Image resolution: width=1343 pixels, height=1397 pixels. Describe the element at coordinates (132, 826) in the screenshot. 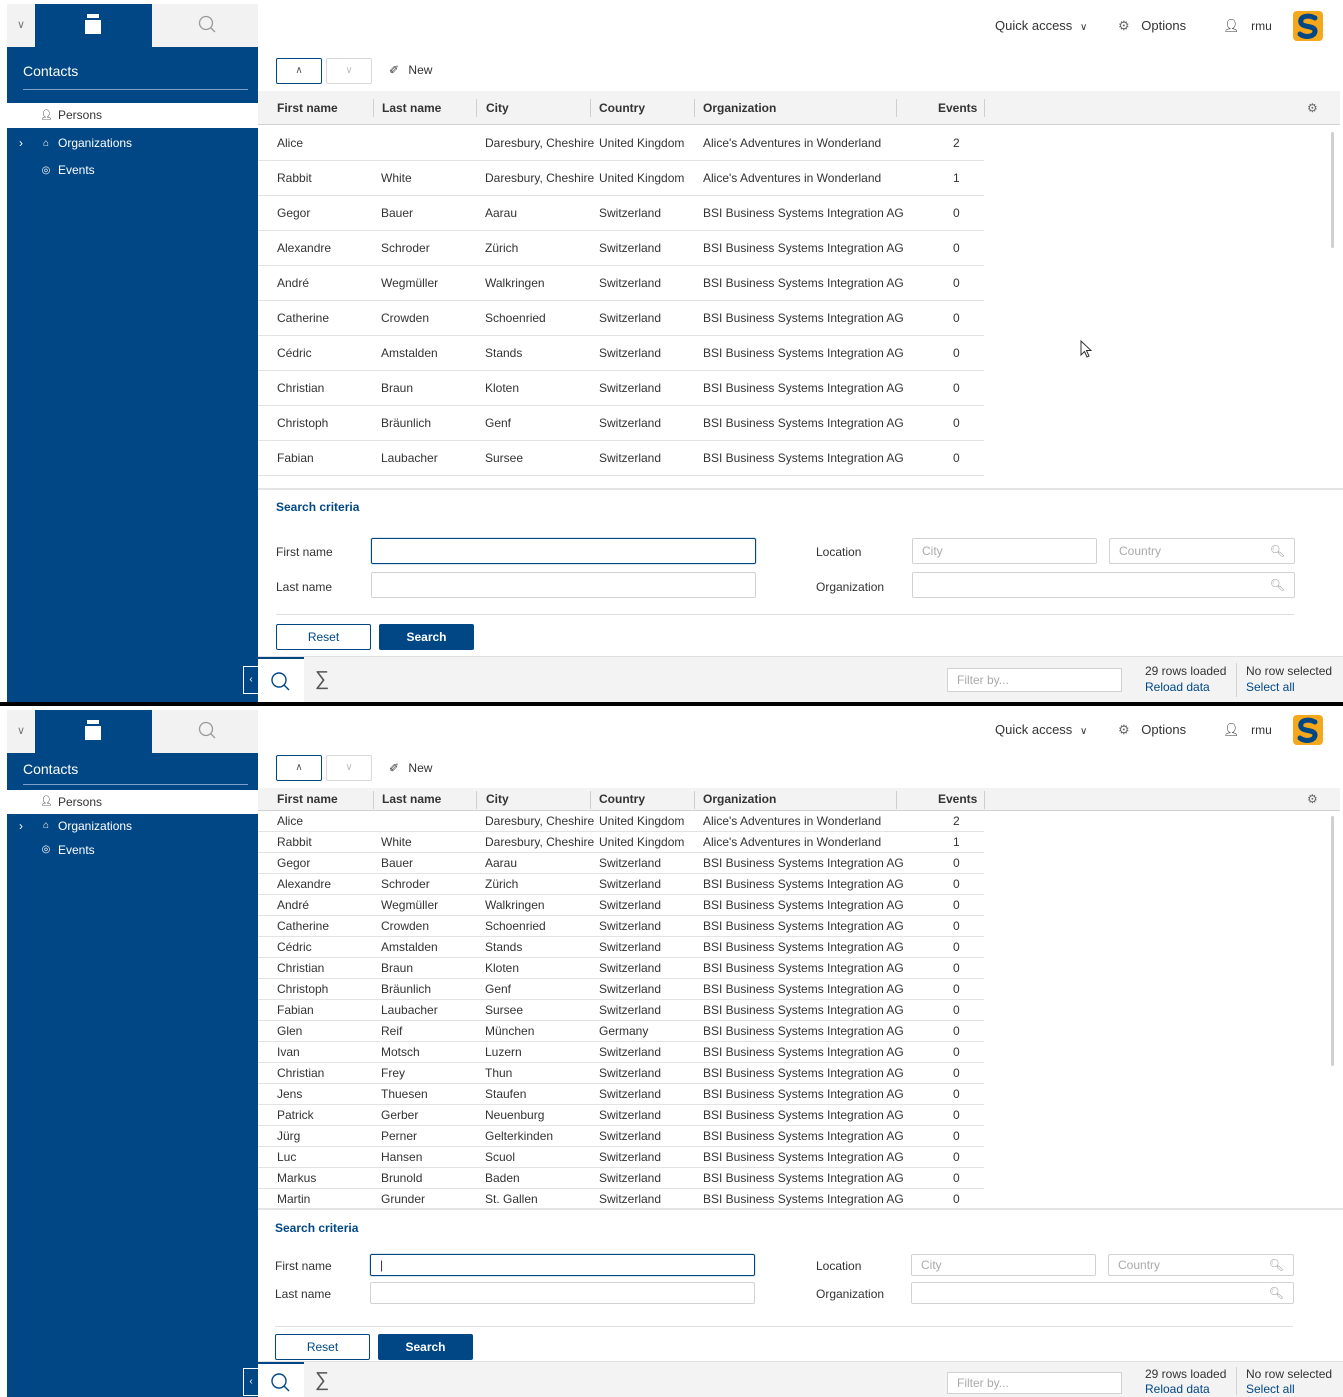

I see `nav-item-organizations: › ⌂ Organizations` at that location.